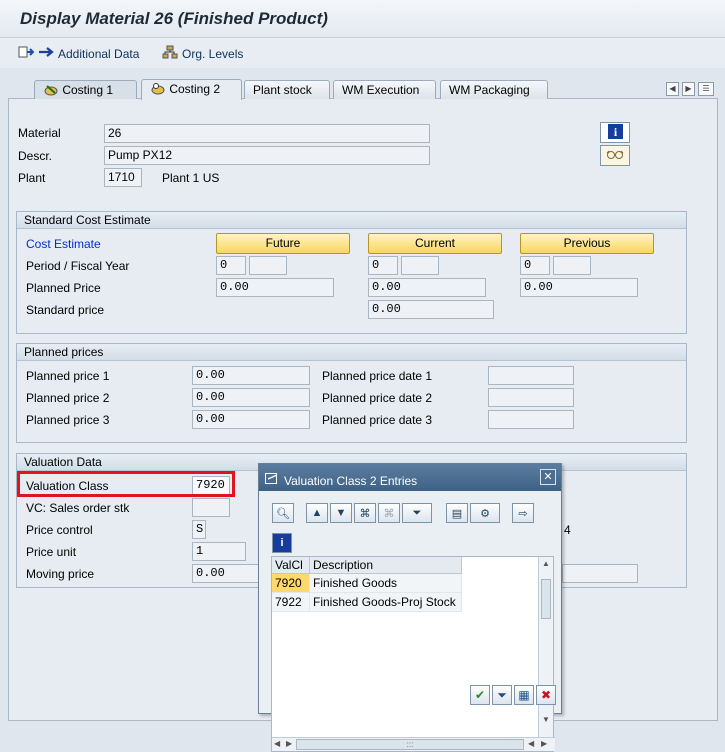 The image size is (725, 752). I want to click on additional-data-button: Additional Data, so click(78, 53).